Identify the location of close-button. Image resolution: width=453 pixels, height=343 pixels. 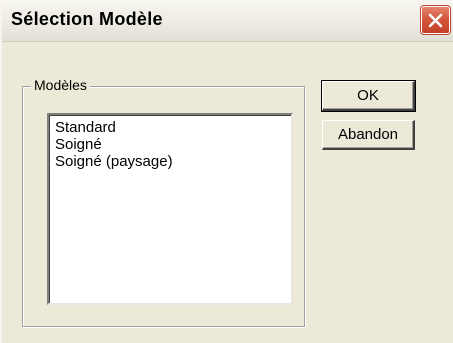
(435, 20).